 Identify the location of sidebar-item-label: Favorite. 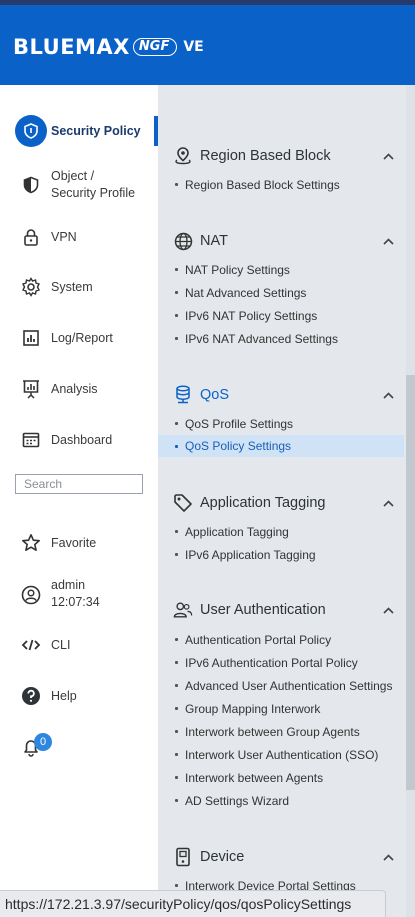
(74, 542).